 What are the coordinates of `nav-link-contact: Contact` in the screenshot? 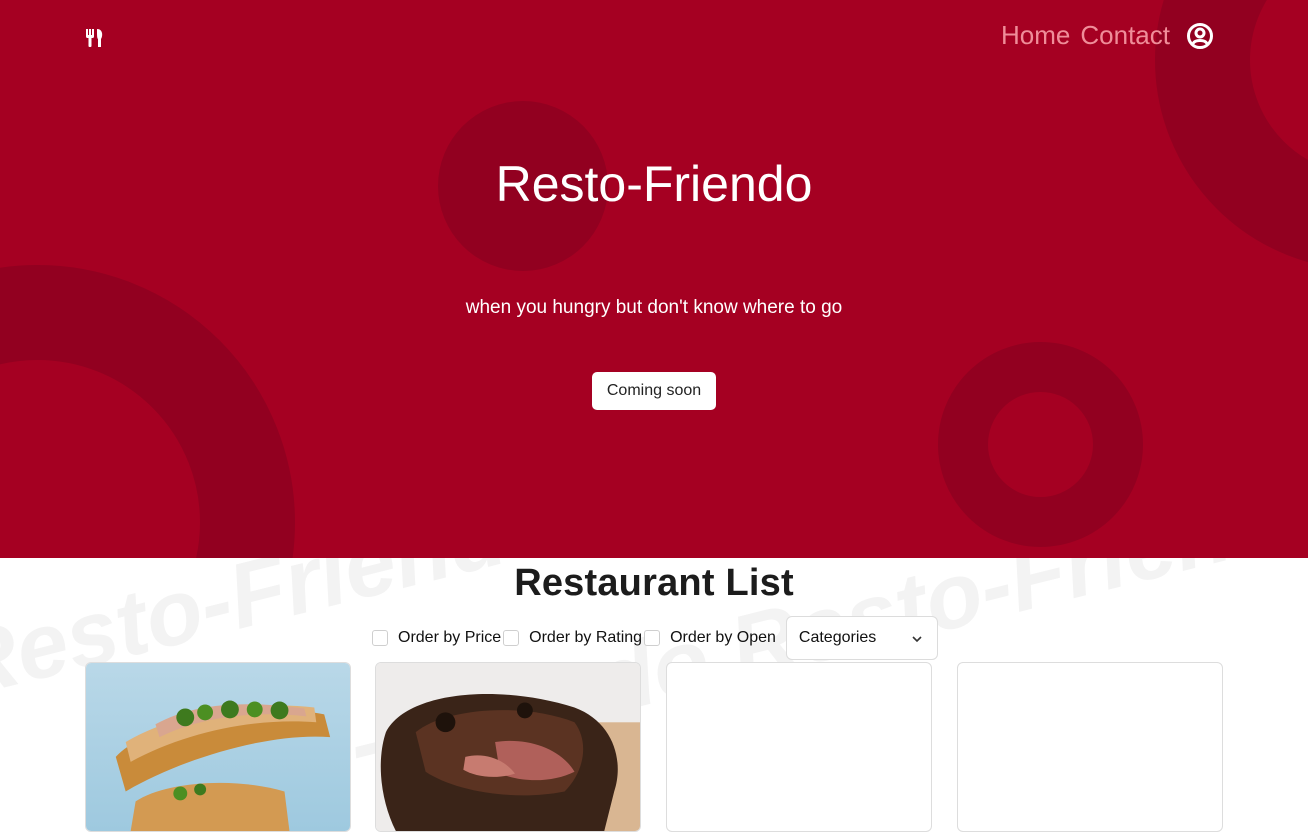 It's located at (1125, 35).